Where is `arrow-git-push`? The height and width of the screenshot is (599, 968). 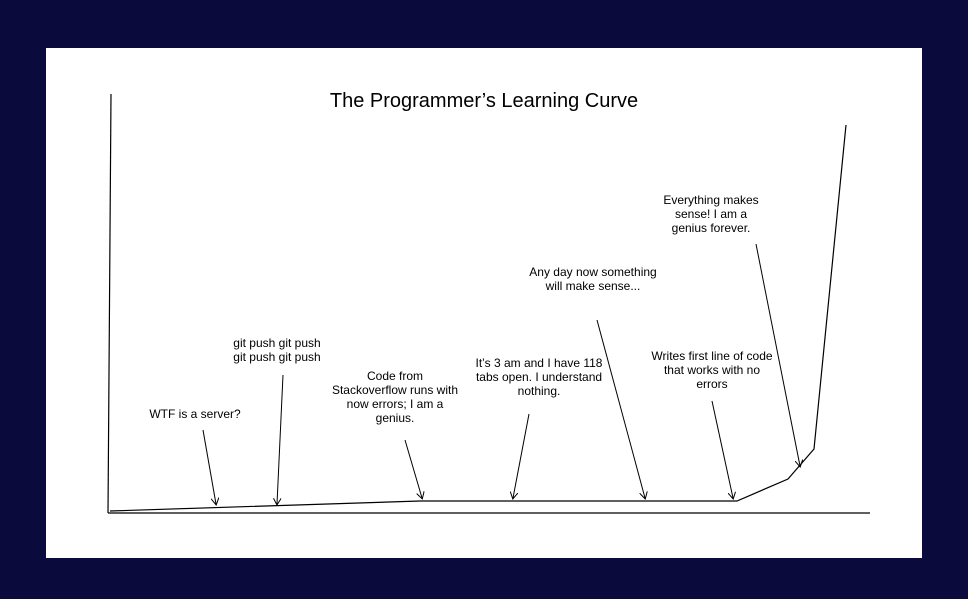
arrow-git-push is located at coordinates (280, 439).